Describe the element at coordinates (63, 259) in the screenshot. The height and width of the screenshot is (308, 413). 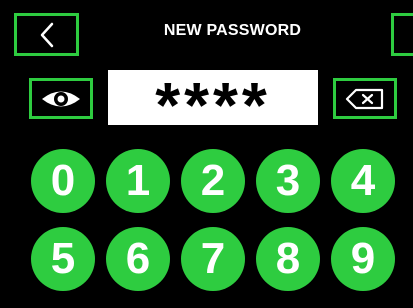
I see `key-5: 5` at that location.